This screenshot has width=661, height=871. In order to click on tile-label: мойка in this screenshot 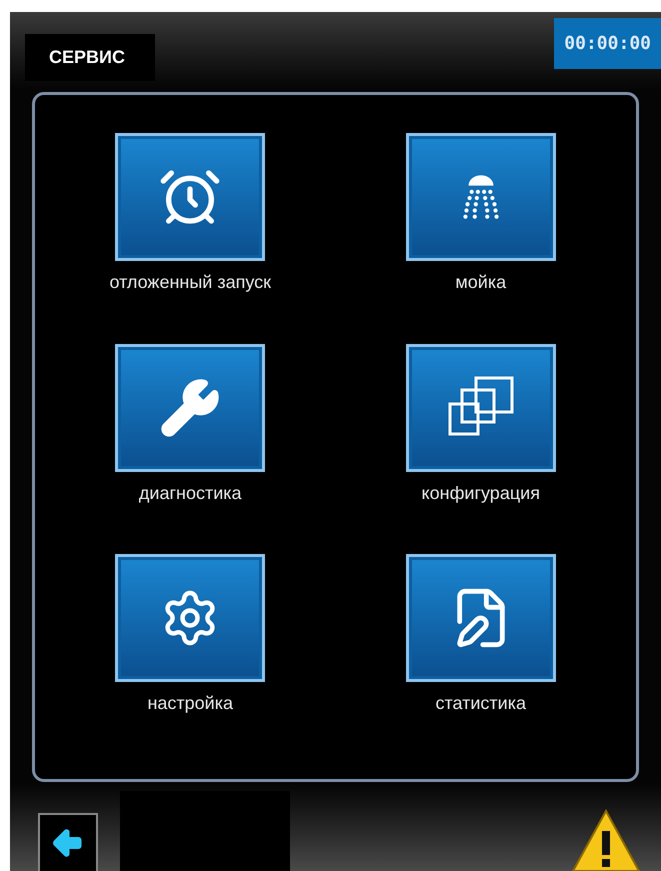, I will do `click(480, 282)`.